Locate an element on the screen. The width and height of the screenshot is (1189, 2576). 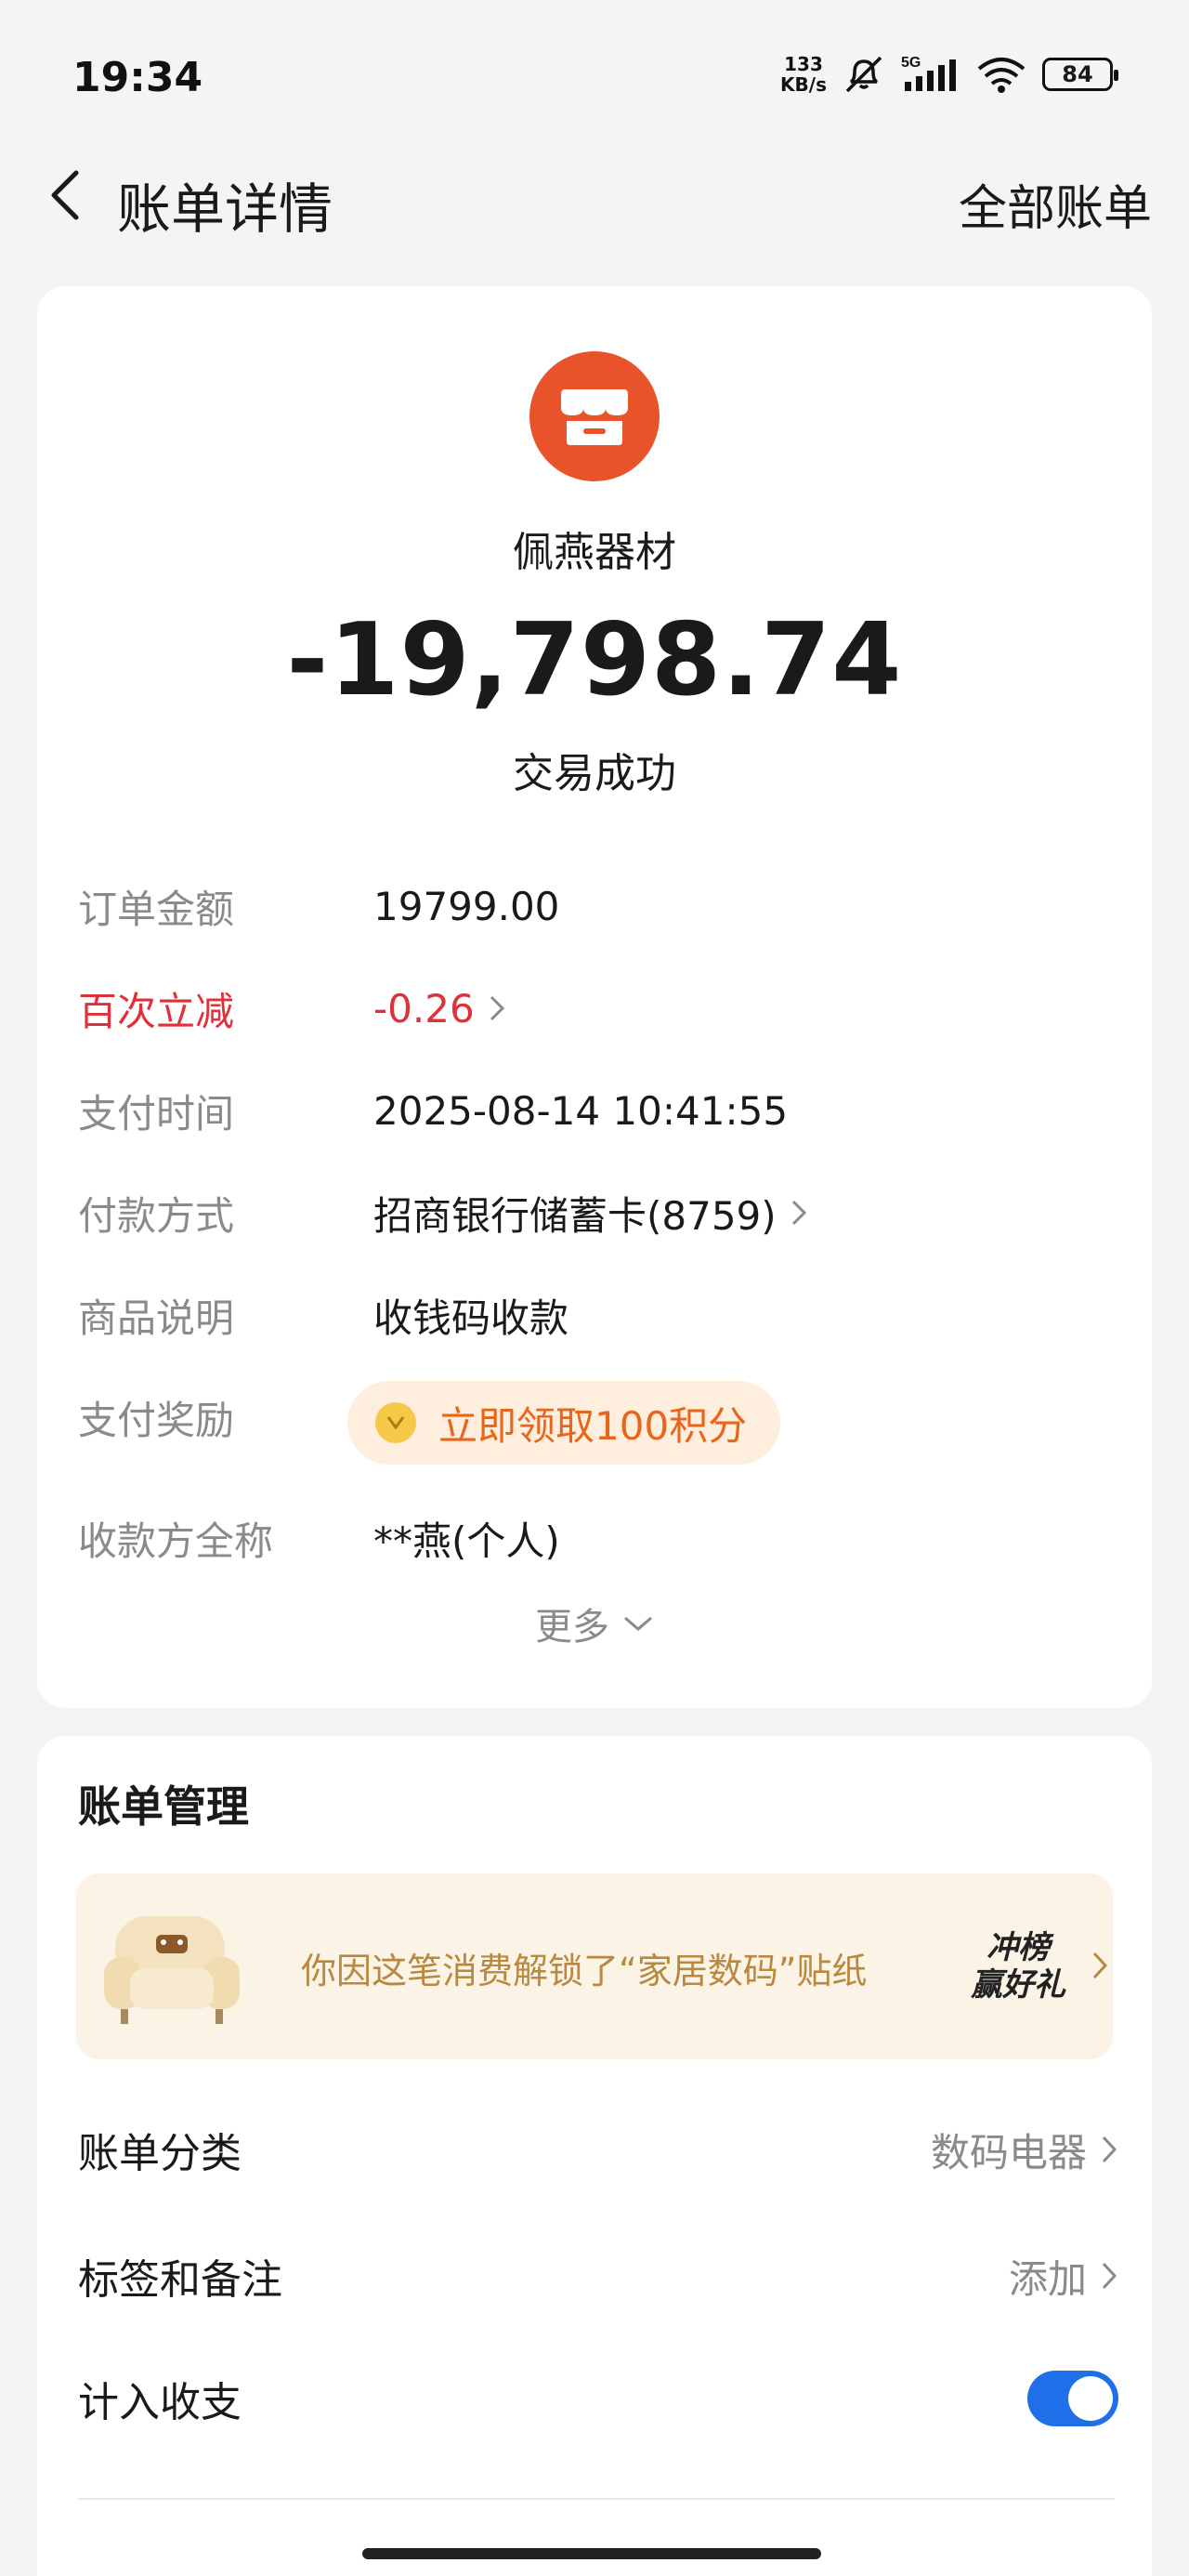
home-indicator is located at coordinates (592, 2553).